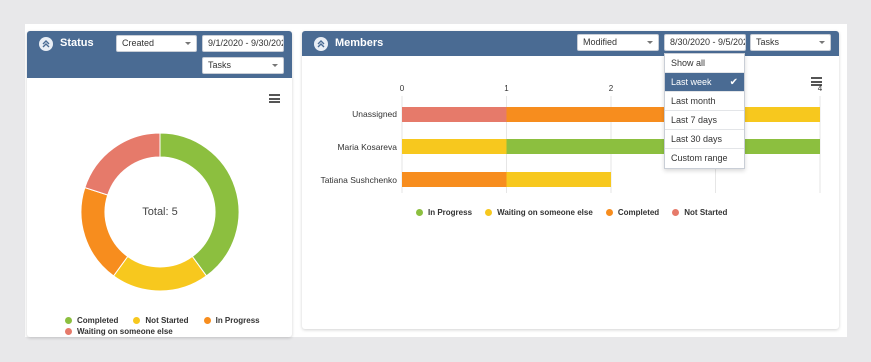 The height and width of the screenshot is (362, 871). I want to click on status-legend-row-2: Waiting on someone else, so click(119, 331).